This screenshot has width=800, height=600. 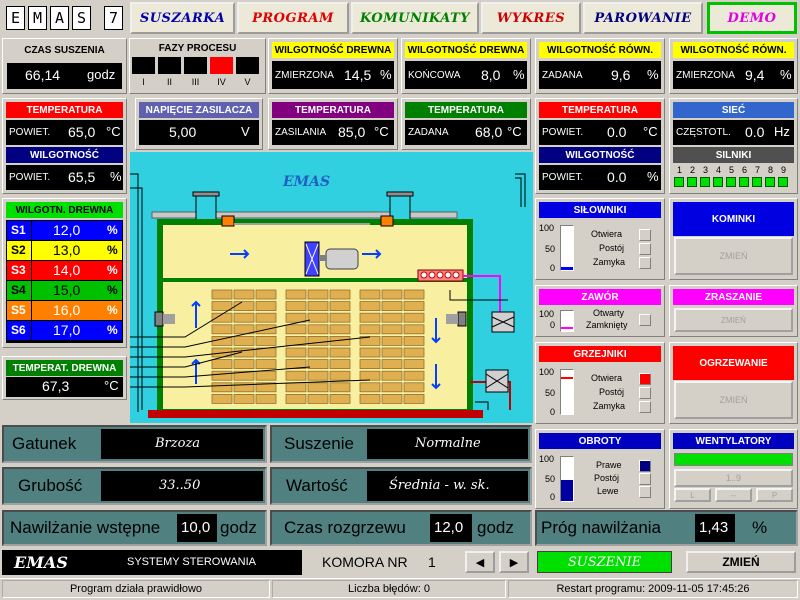 What do you see at coordinates (733, 219) in the screenshot?
I see `panel-title: KOMINKI` at bounding box center [733, 219].